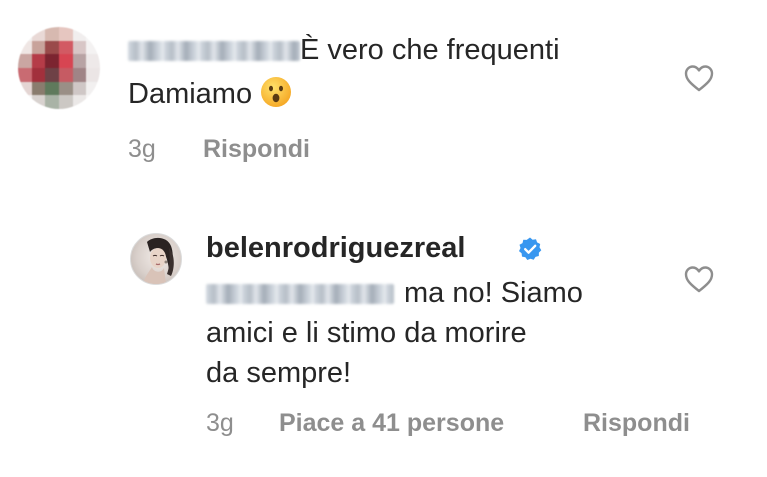  I want to click on comment-1-line-2: Damiamo, so click(210, 94).